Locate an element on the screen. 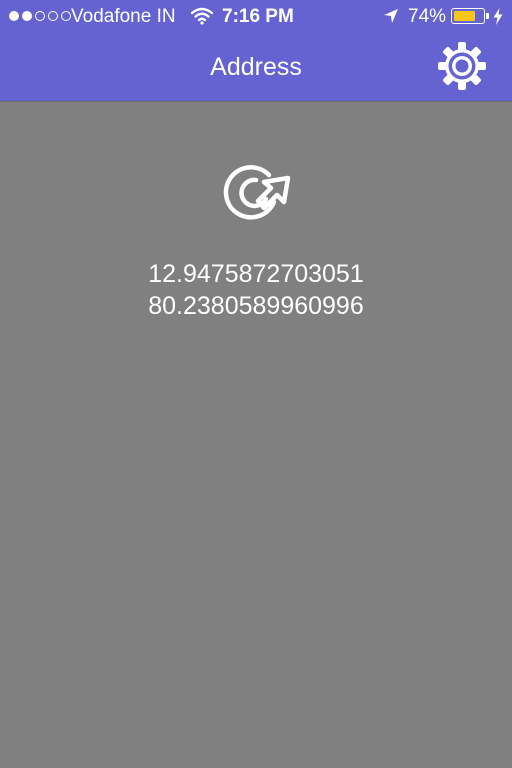 The height and width of the screenshot is (768, 512). settings-button is located at coordinates (462, 66).